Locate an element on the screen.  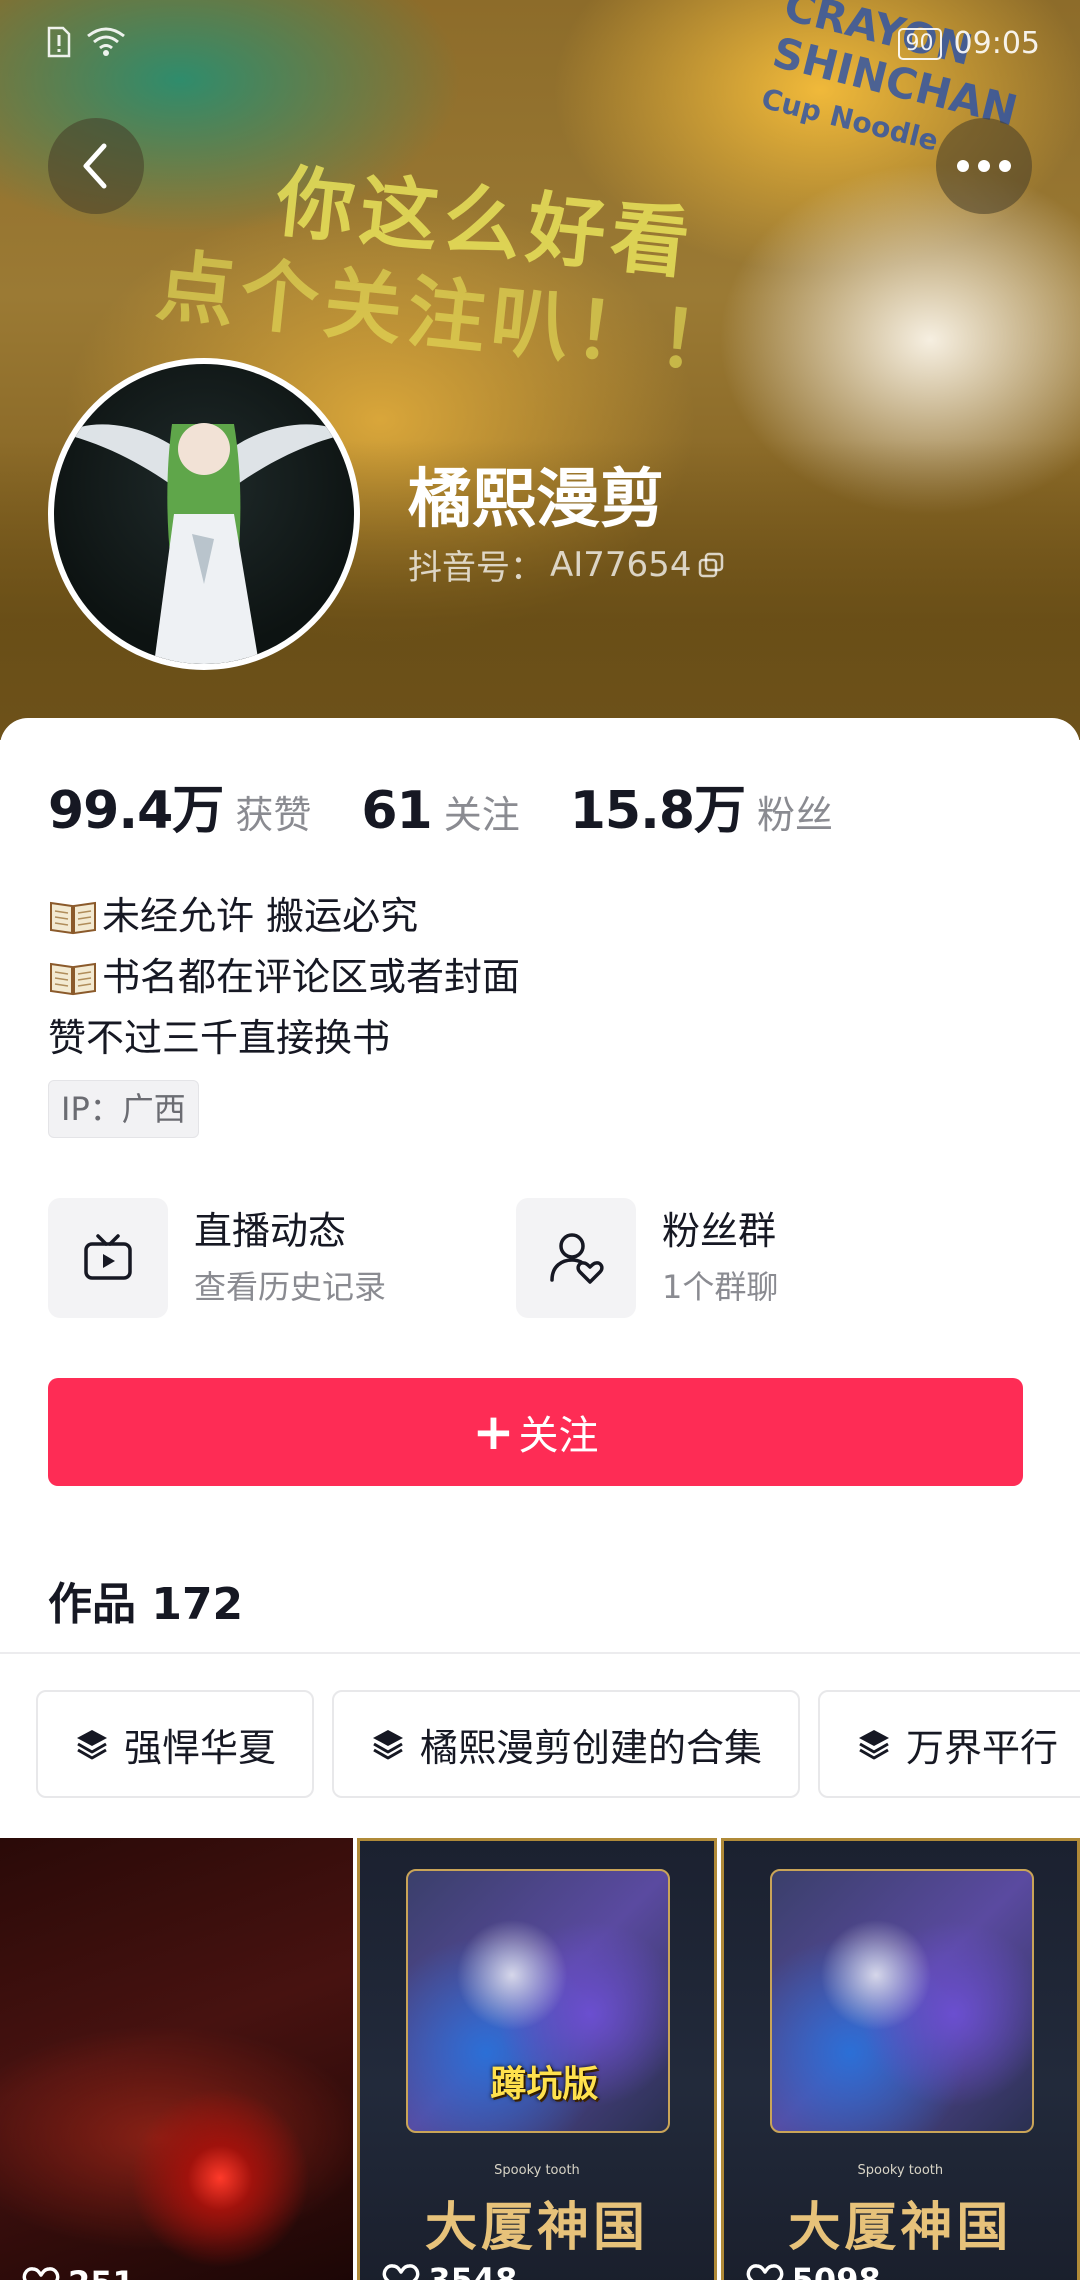
back-button is located at coordinates (96, 166).